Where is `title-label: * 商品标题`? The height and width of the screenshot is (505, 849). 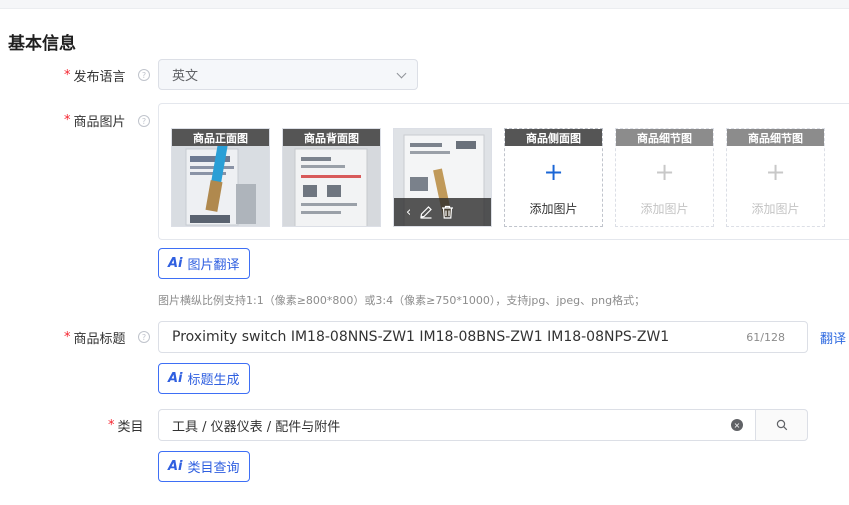 title-label: * 商品标题 is located at coordinates (95, 337).